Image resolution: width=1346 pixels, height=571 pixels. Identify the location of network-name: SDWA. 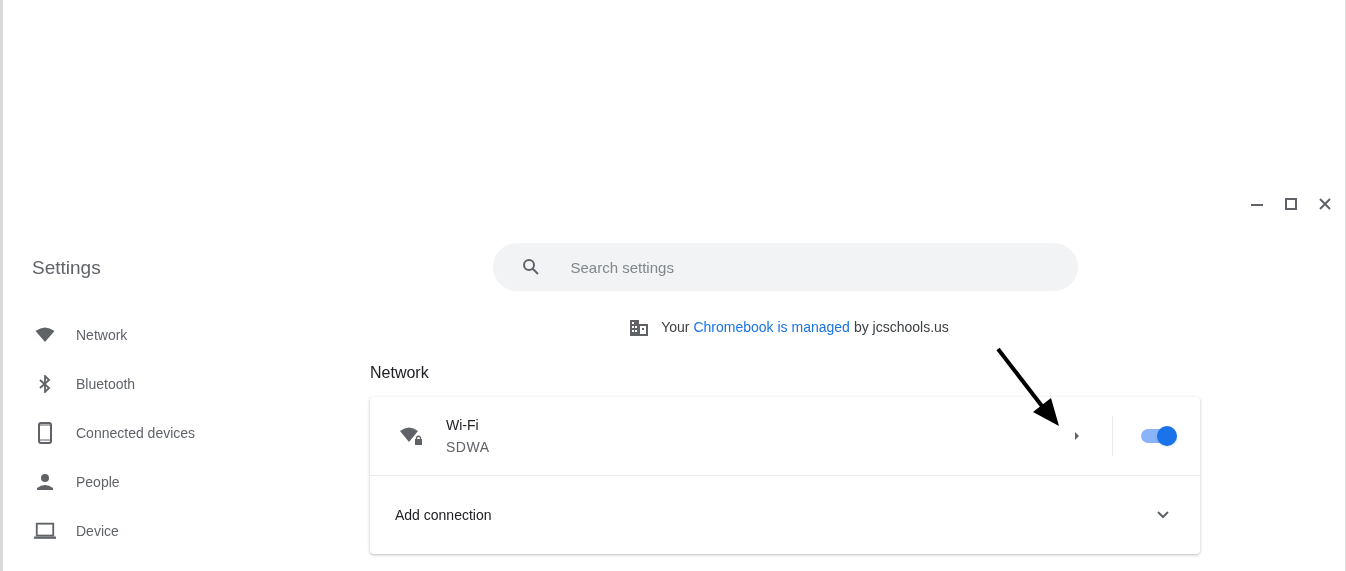
(468, 447).